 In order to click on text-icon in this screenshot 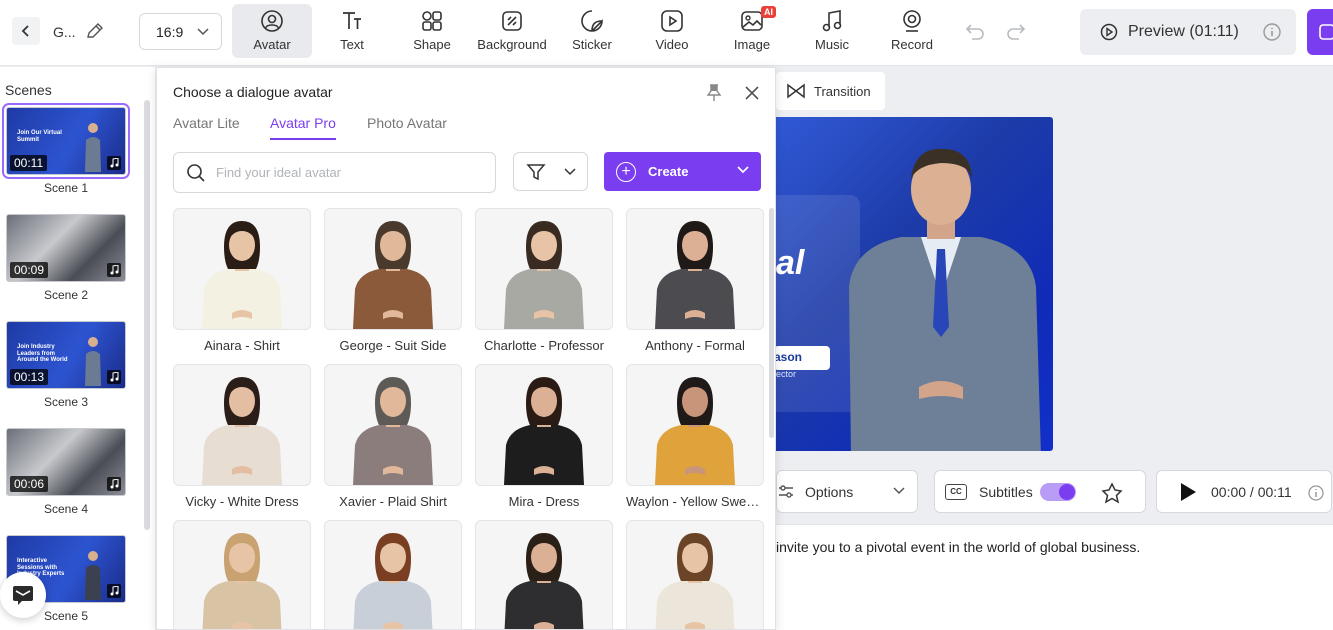, I will do `click(352, 20)`.